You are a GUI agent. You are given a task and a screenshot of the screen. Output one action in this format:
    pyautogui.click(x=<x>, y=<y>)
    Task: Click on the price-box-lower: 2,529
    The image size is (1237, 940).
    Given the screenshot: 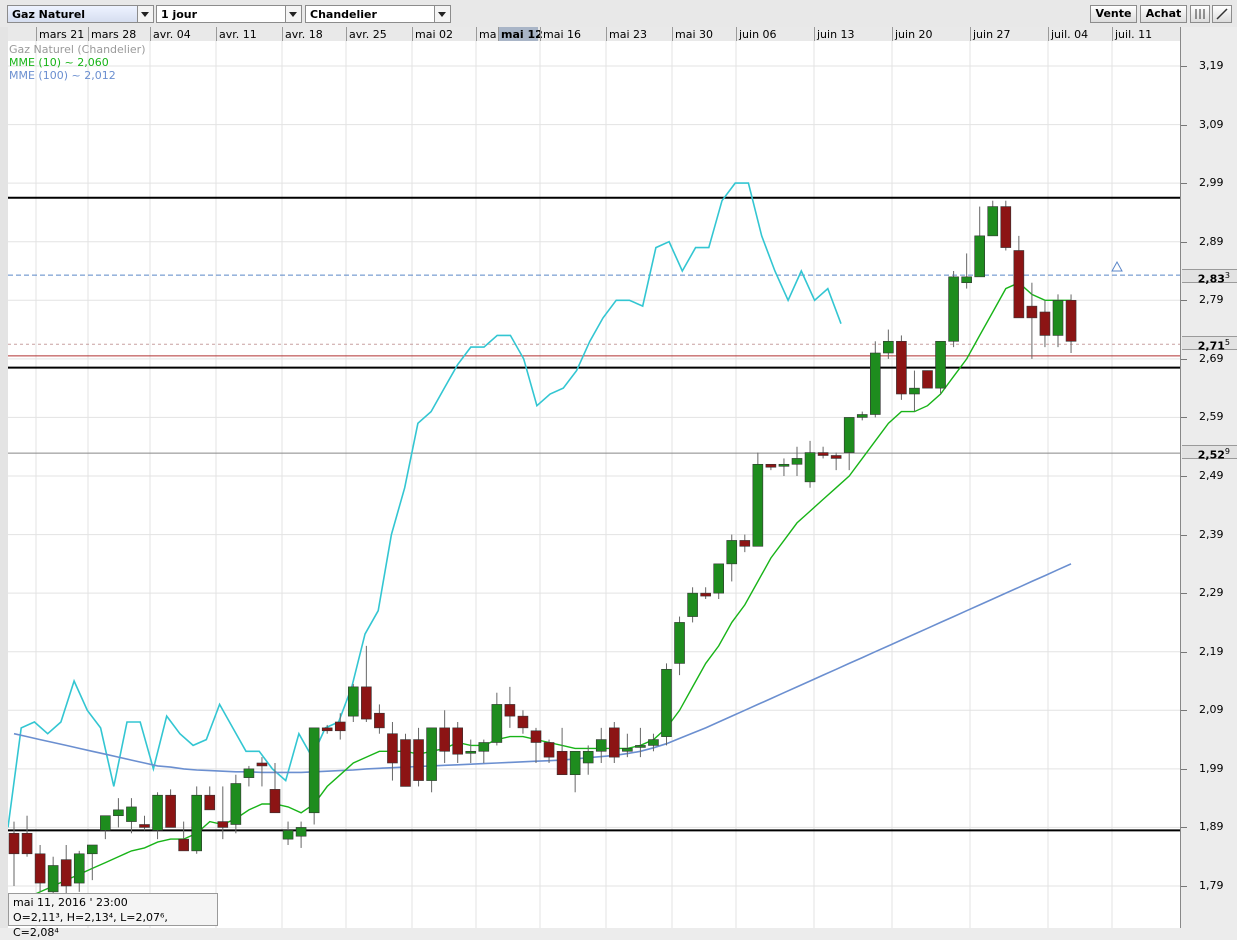 What is the action you would take?
    pyautogui.click(x=1209, y=453)
    